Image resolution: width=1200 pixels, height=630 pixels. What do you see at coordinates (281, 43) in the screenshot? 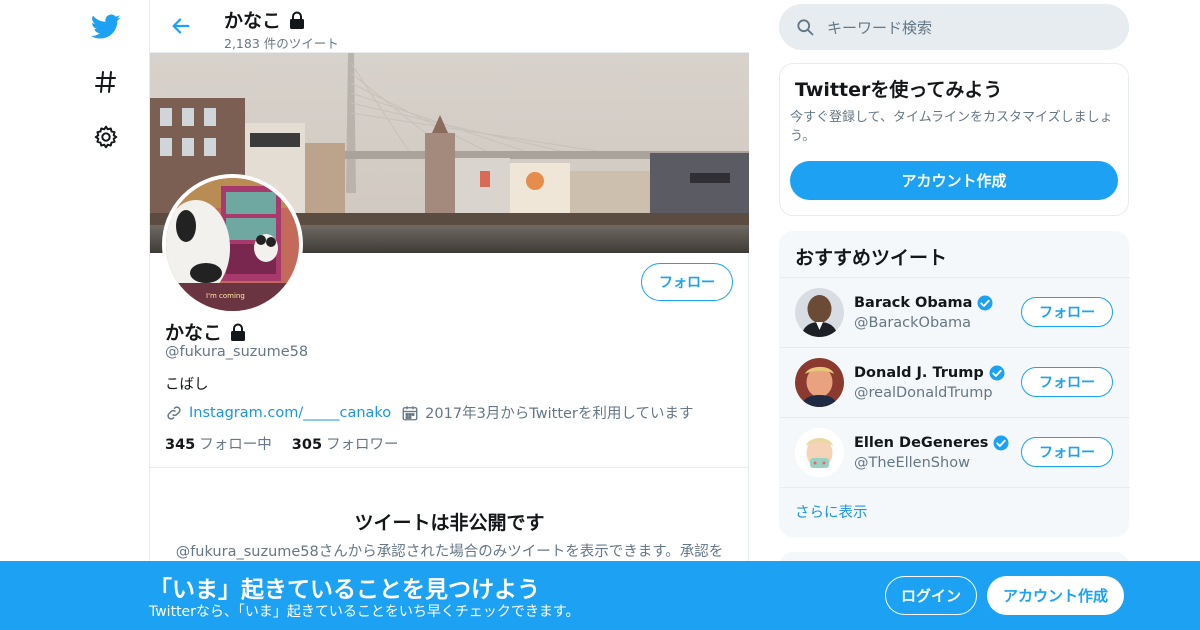
I see `tweet-count: 2,183 件のツイート` at bounding box center [281, 43].